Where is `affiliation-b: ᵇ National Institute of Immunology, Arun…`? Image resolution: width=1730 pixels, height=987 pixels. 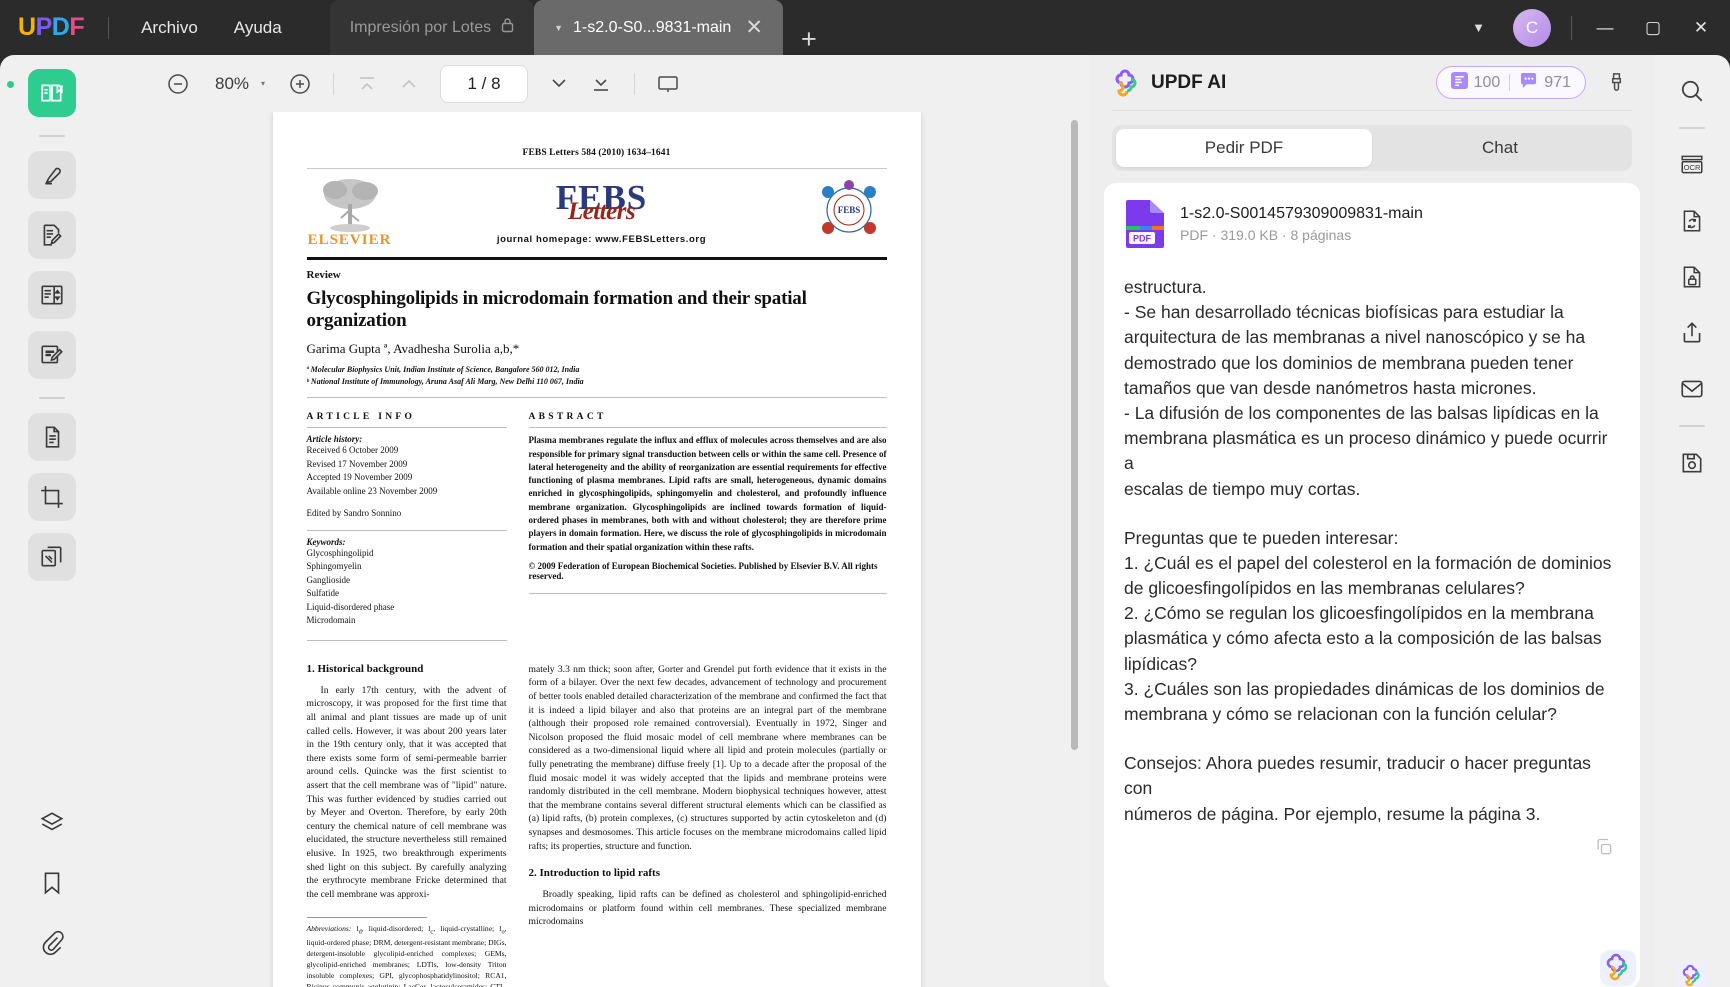 affiliation-b: ᵇ National Institute of Immunology, Arun… is located at coordinates (445, 381).